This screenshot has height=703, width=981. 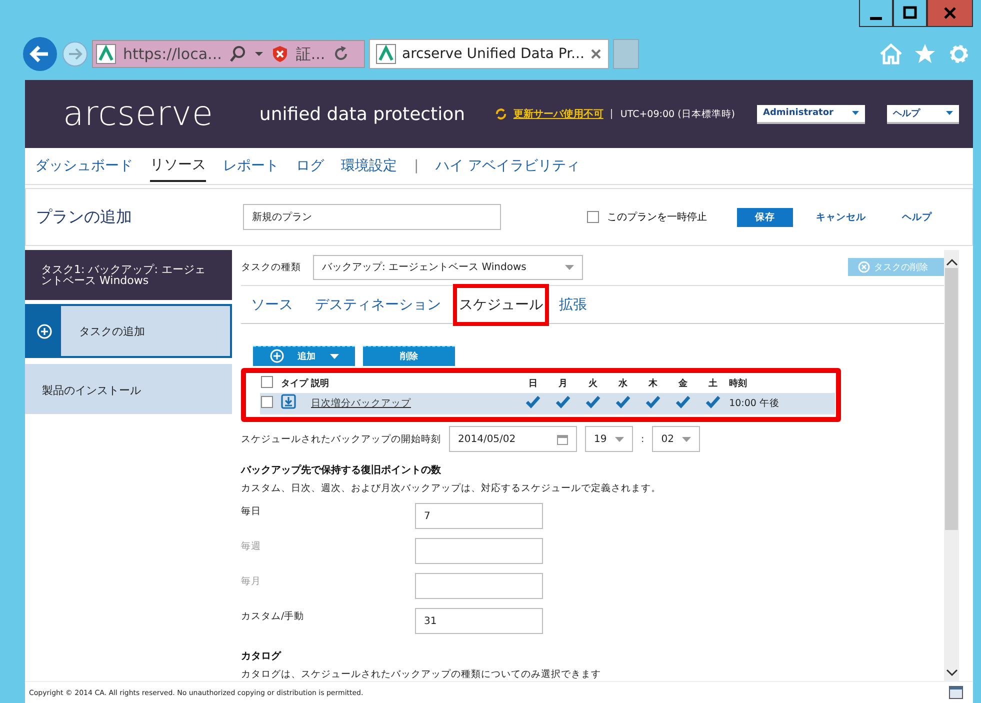 What do you see at coordinates (738, 384) in the screenshot?
I see `column-header: 時刻` at bounding box center [738, 384].